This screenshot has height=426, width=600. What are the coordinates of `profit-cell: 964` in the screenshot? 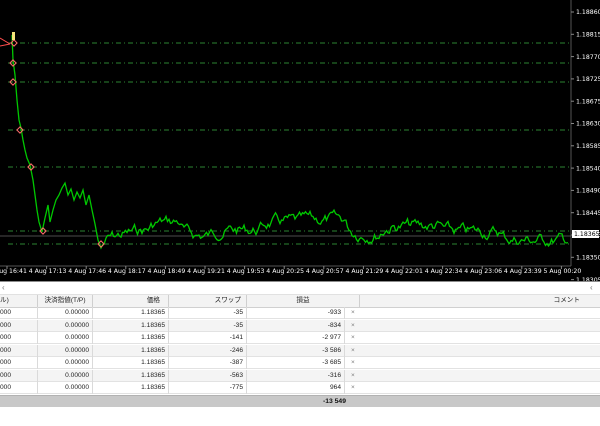 It's located at (296, 388).